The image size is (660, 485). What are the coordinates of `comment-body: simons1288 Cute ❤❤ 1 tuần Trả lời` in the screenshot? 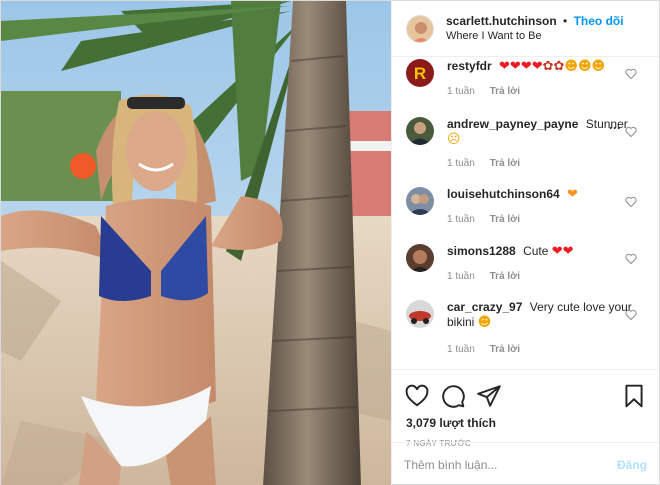 It's located at (547, 264).